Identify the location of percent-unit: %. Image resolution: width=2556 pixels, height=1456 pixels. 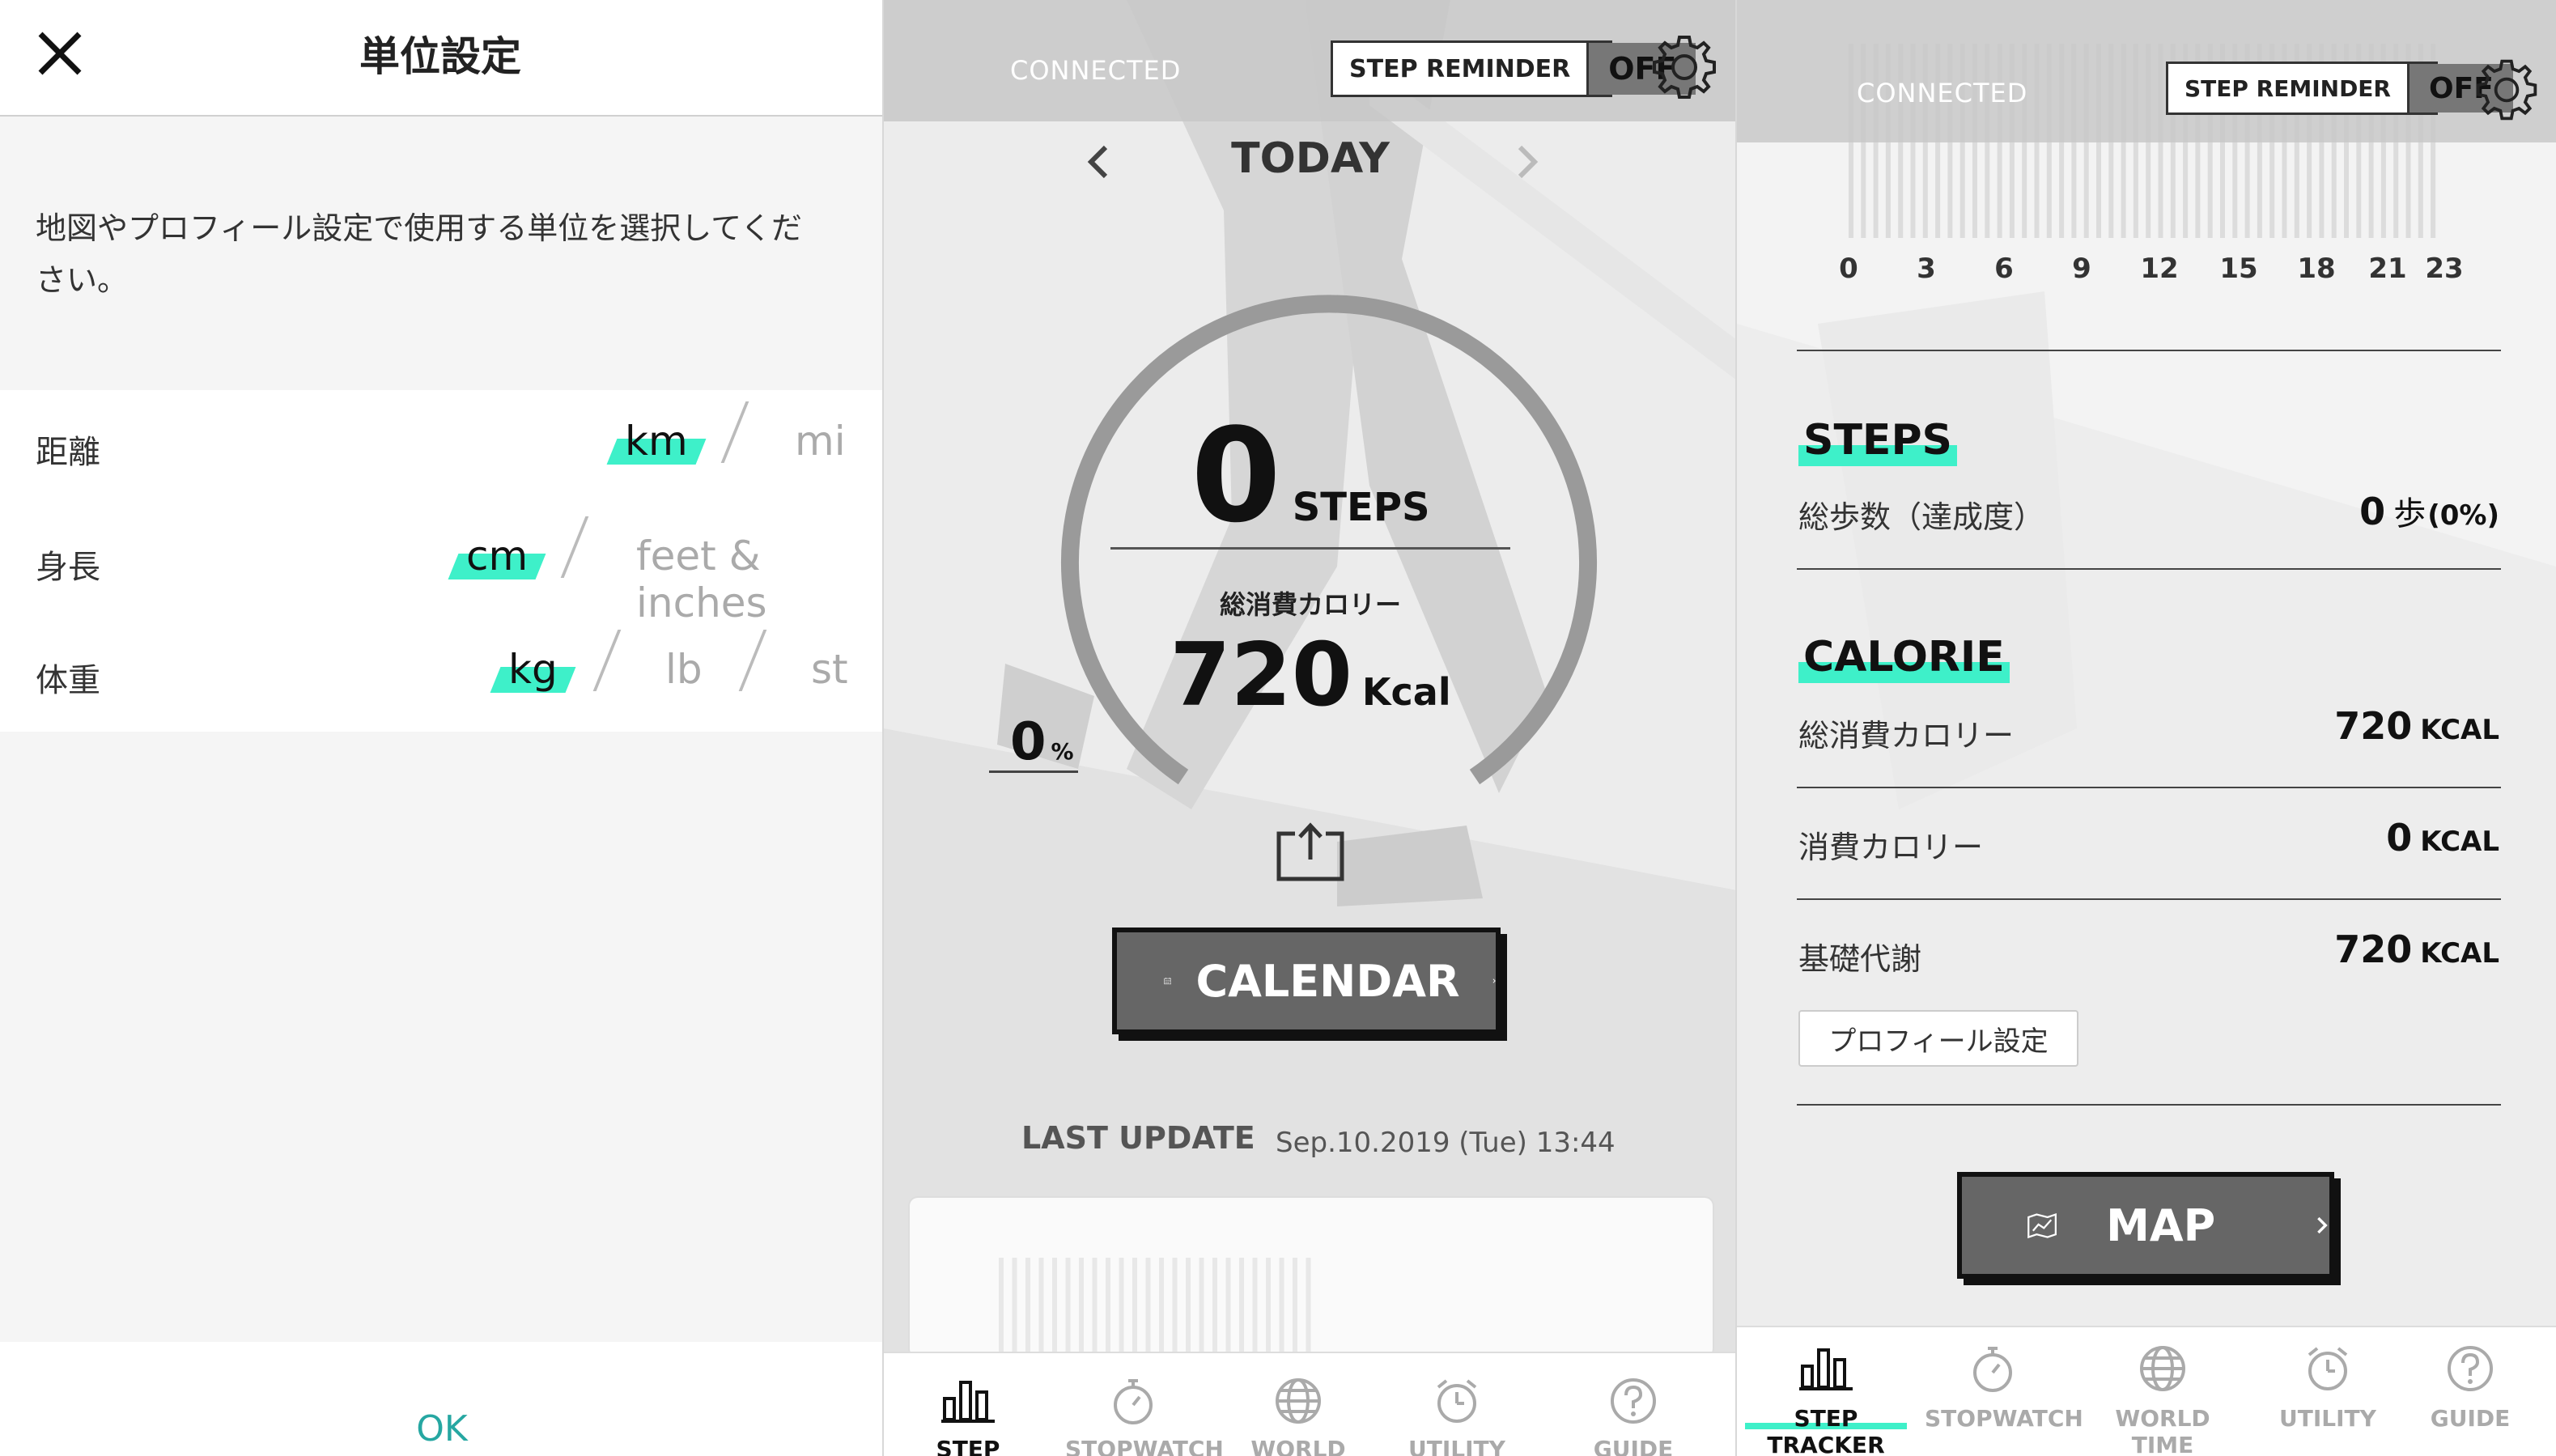
(1062, 751).